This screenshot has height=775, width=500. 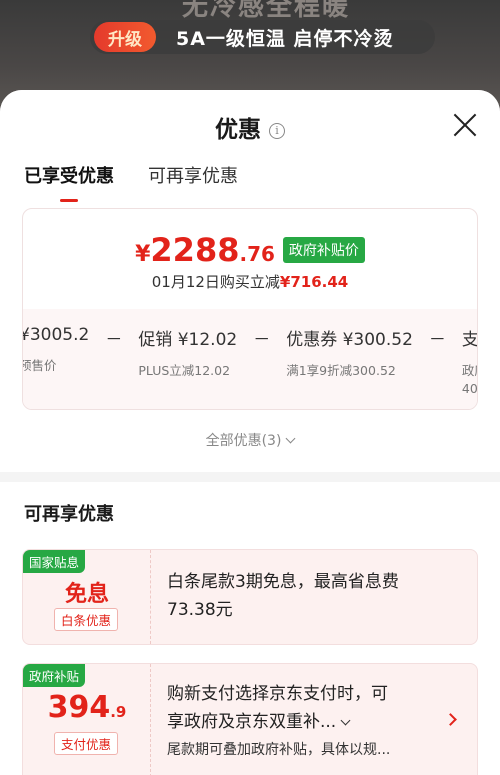 What do you see at coordinates (200, 610) in the screenshot?
I see `coupon-desc-line2: 73.38元` at bounding box center [200, 610].